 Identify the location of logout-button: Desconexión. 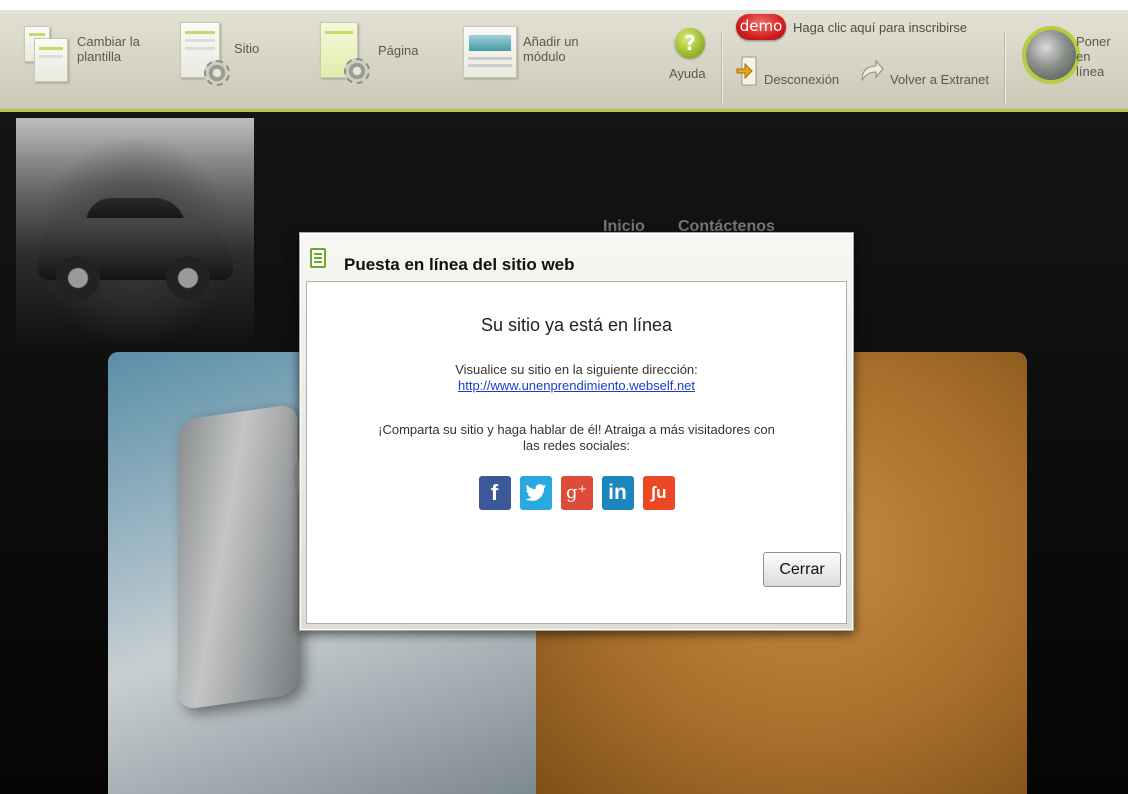
(791, 74).